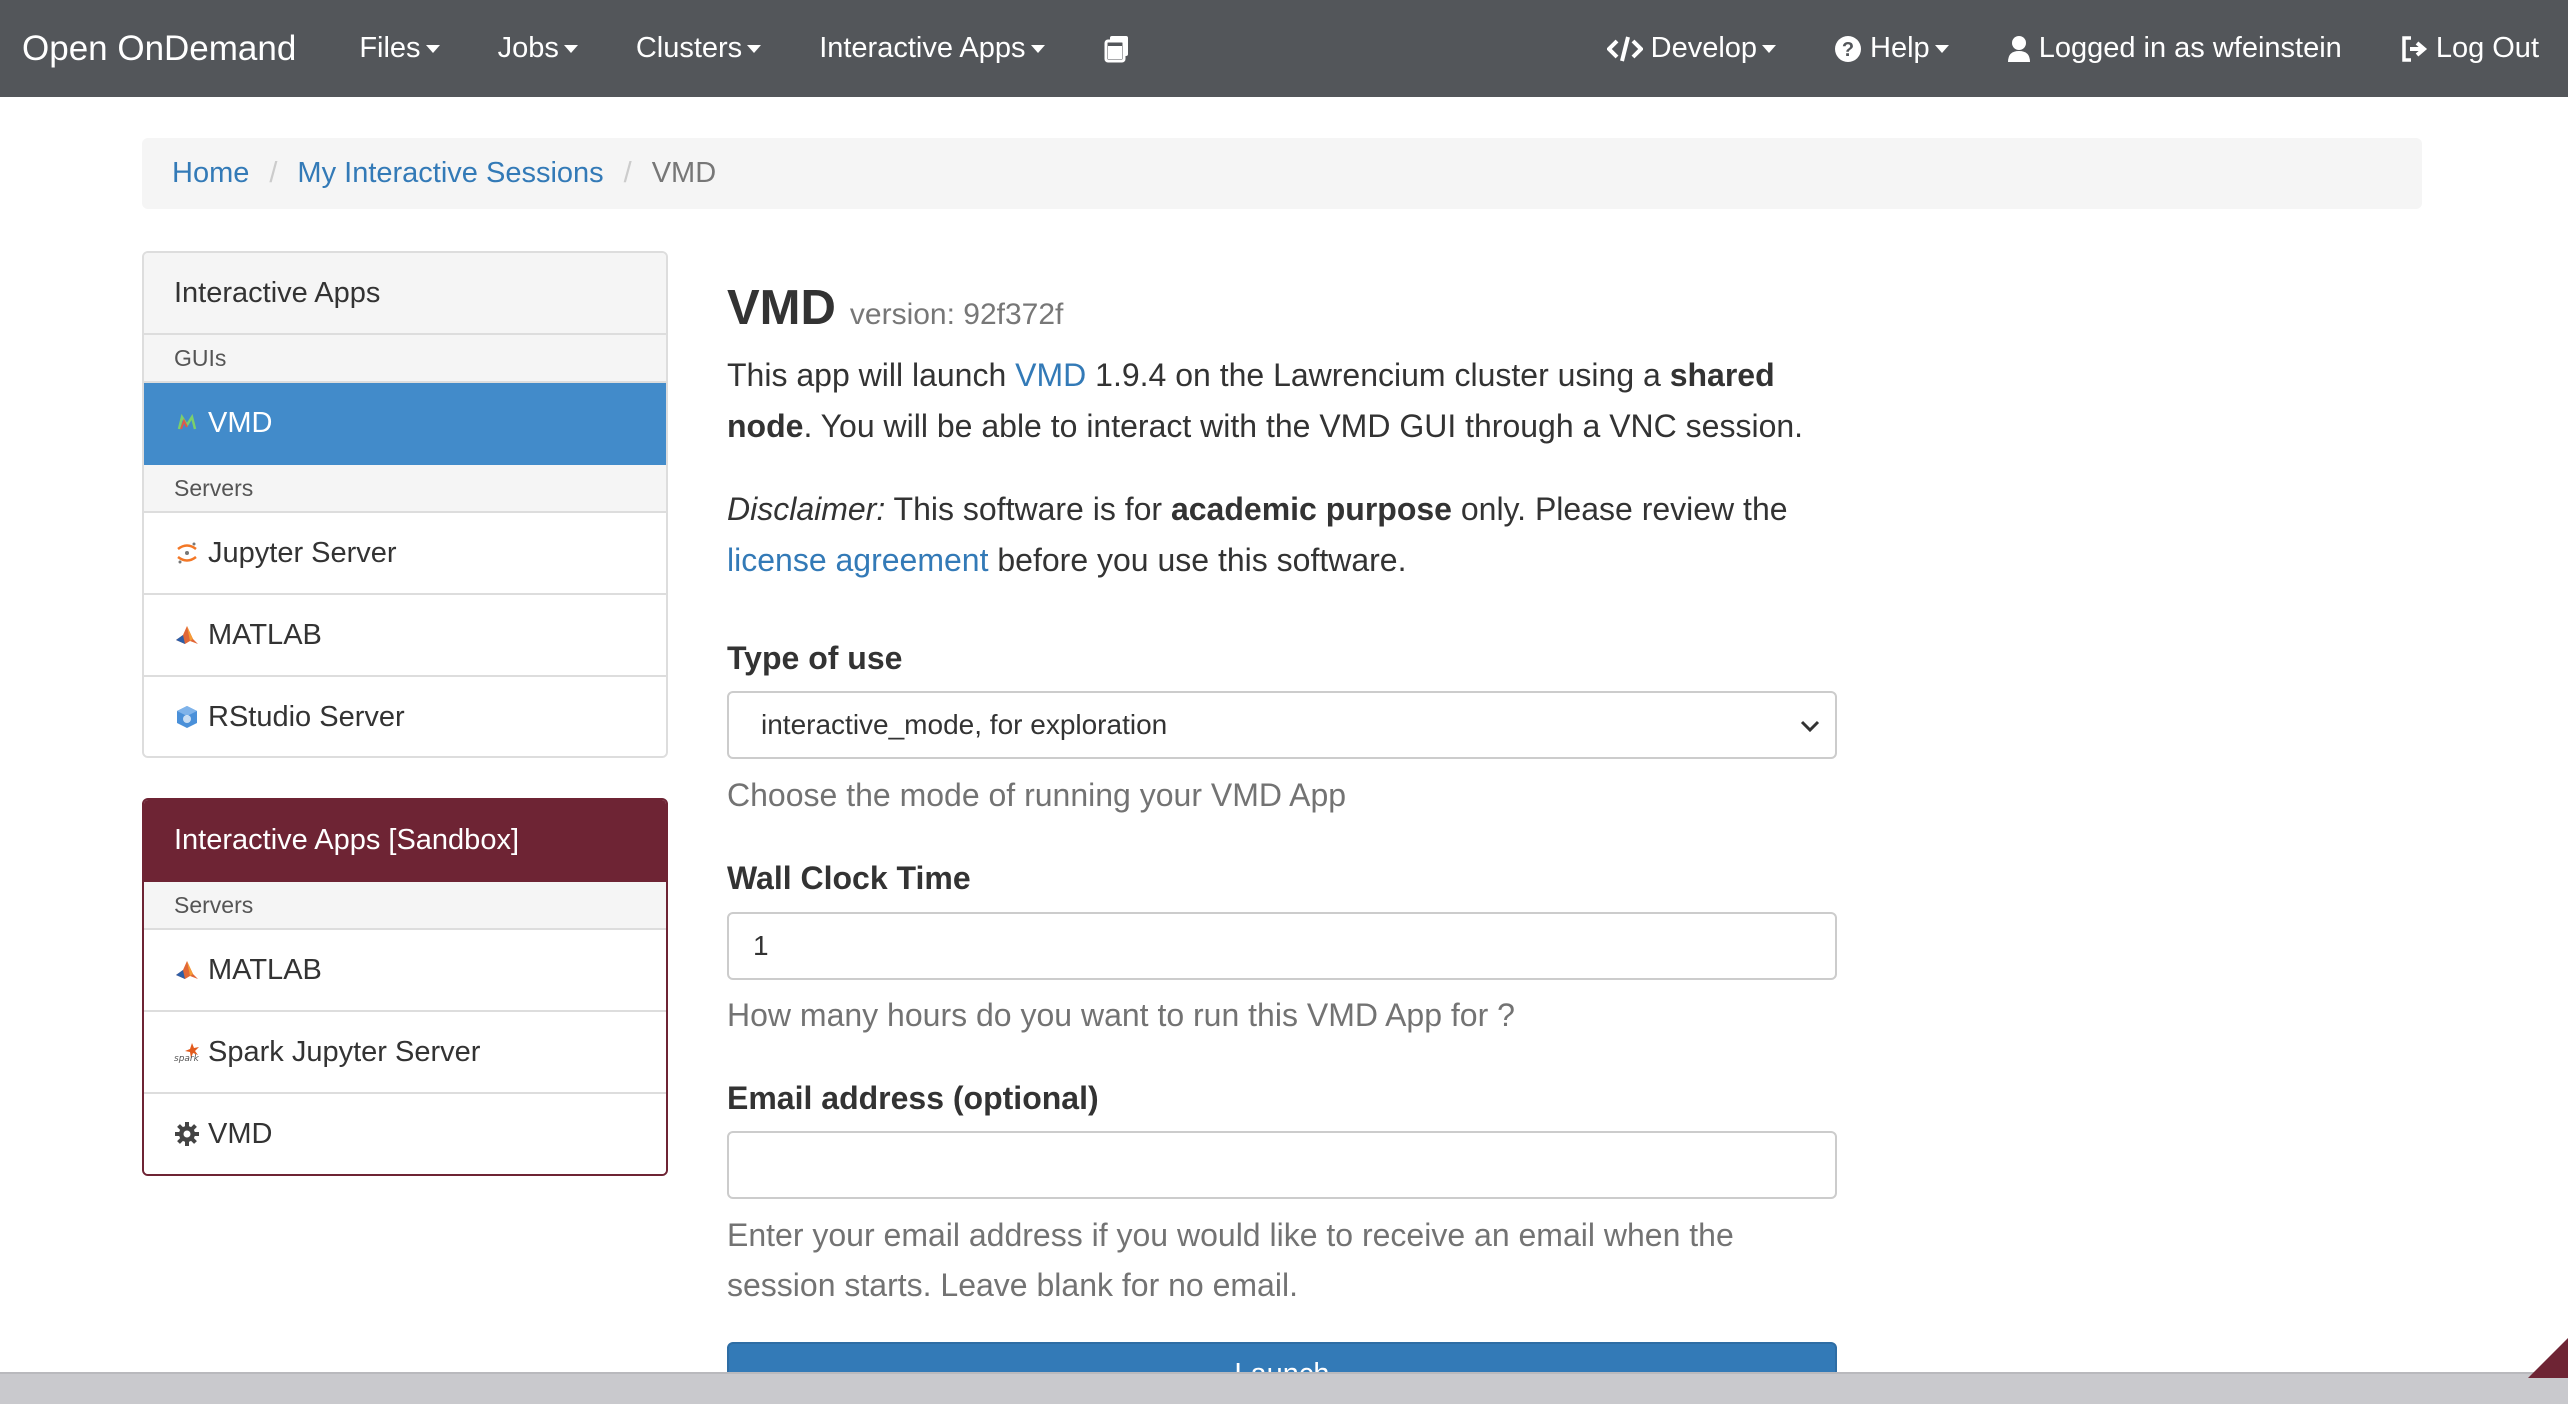 The image size is (2568, 1404). Describe the element at coordinates (849, 878) in the screenshot. I see `wall-clock-label: Wall Clock Time` at that location.